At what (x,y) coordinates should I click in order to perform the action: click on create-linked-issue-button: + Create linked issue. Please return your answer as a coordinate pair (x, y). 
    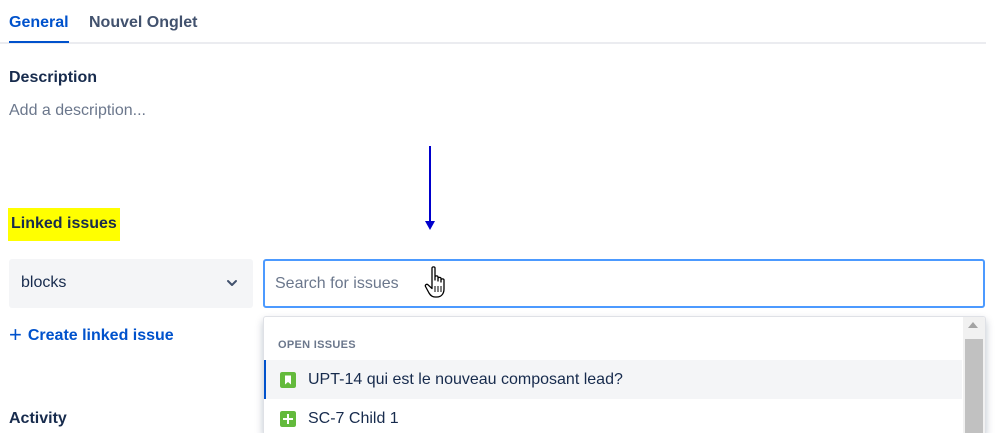
    Looking at the image, I should click on (91, 335).